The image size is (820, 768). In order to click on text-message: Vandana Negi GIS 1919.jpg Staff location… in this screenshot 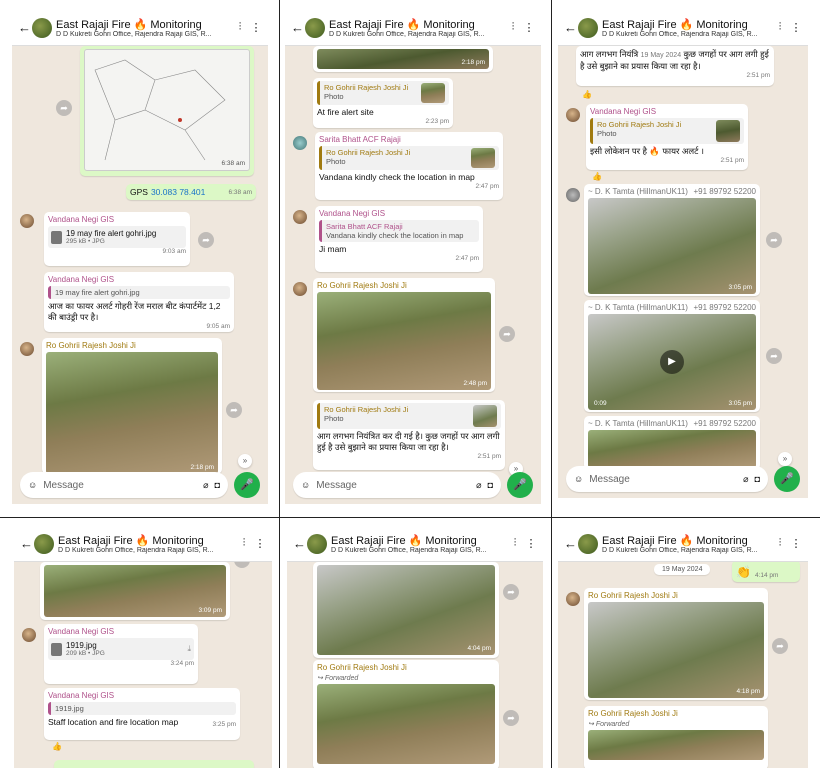, I will do `click(142, 714)`.